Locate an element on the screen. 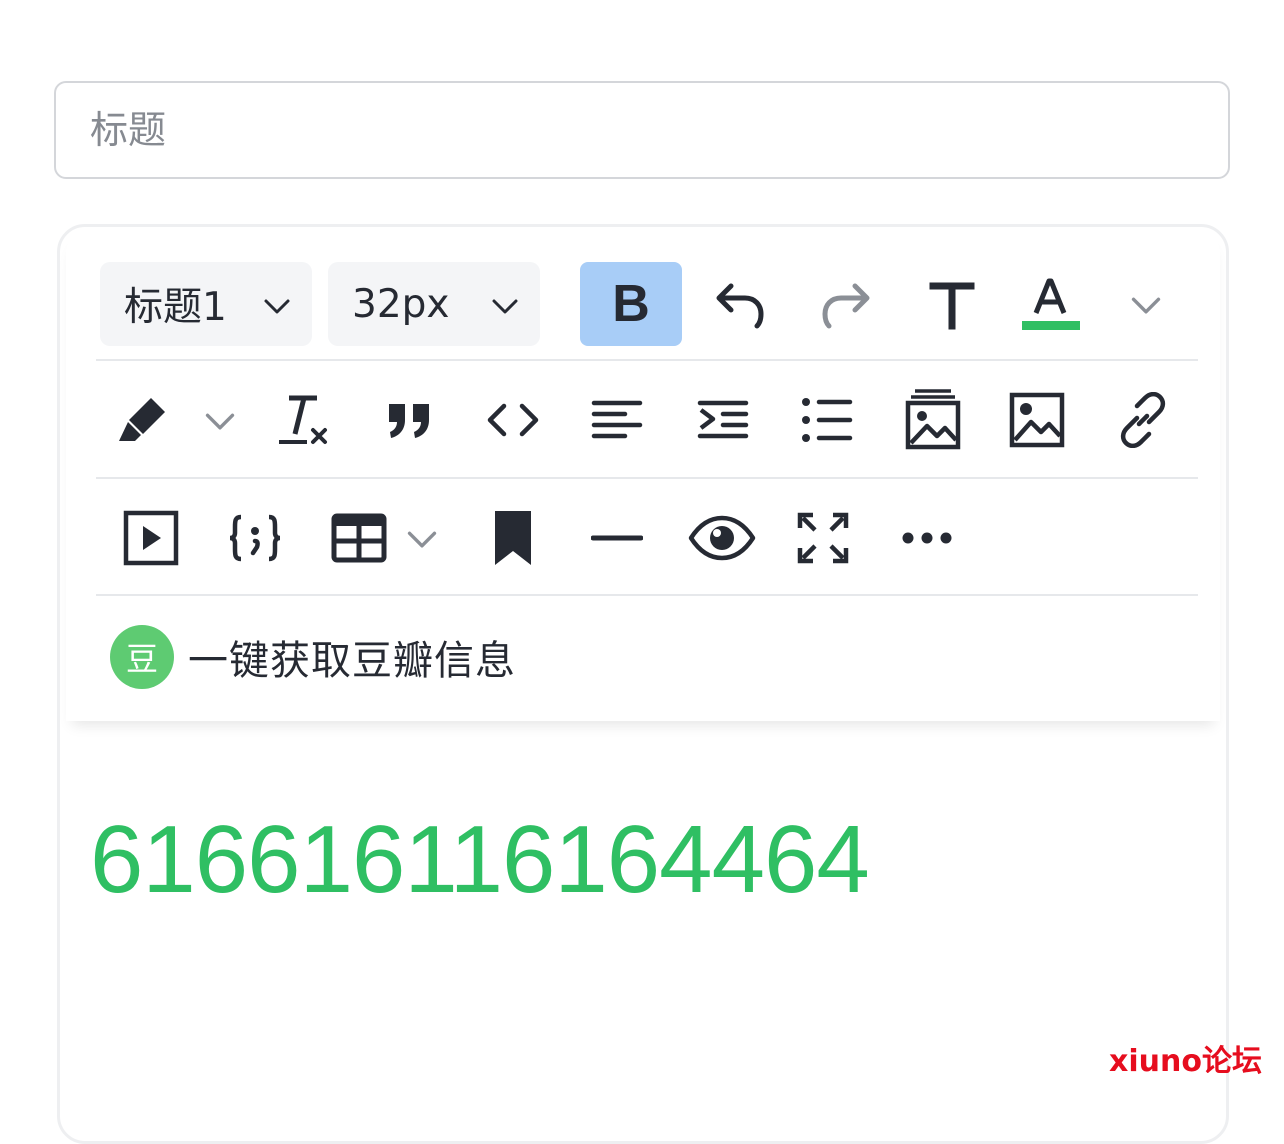  preview-button is located at coordinates (722, 538).